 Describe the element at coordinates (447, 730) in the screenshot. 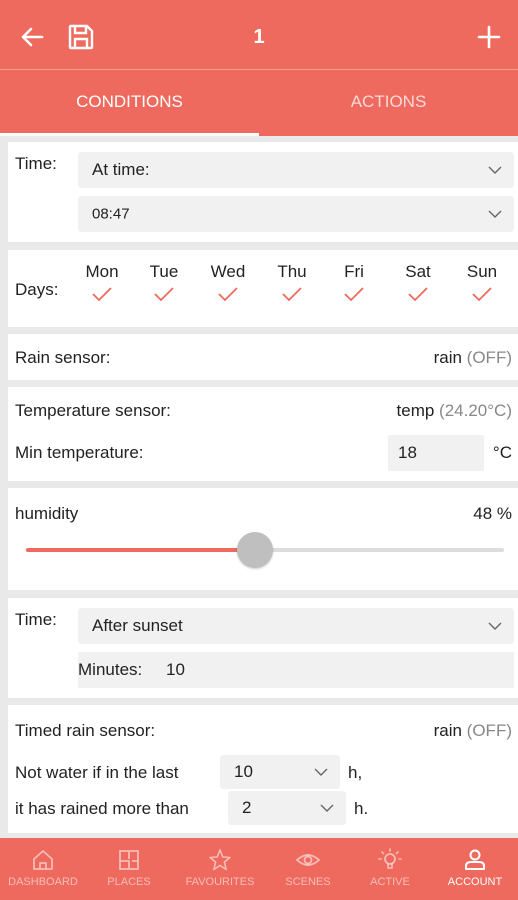

I see `timed-rain-name: rain` at that location.